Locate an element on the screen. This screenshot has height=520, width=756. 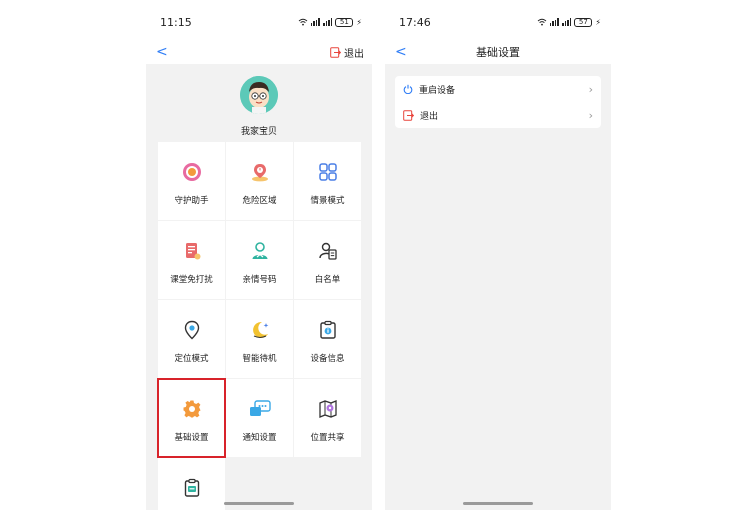
avatar-boy-icon is located at coordinates (259, 95).